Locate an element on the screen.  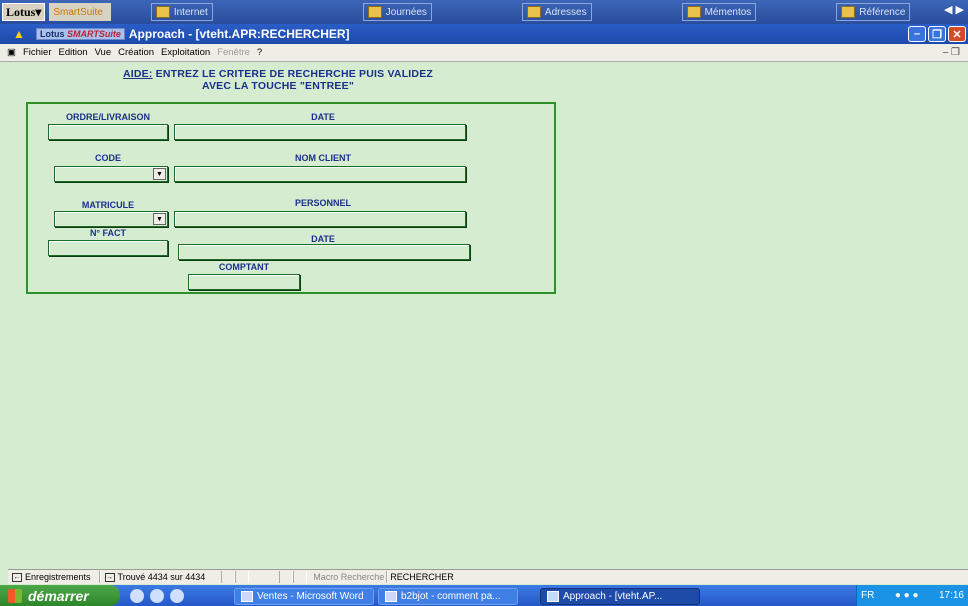
help-line-2: AVEC LA TOUCHE "ENTREE" is located at coordinates (278, 86).